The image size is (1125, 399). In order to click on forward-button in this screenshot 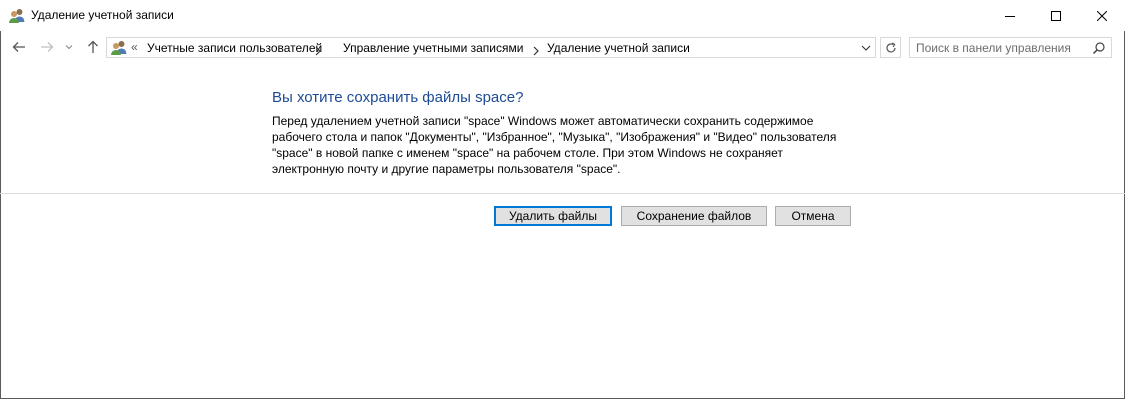, I will do `click(47, 47)`.